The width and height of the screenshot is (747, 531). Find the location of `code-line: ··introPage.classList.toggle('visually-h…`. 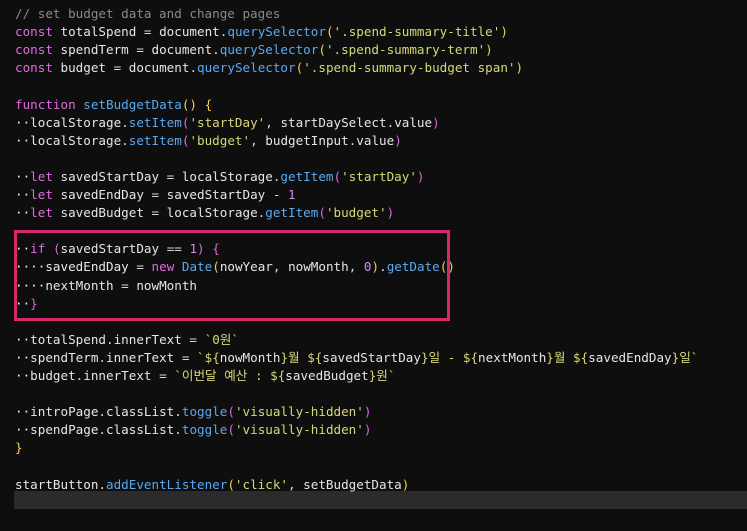

code-line: ··introPage.classList.toggle('visually-h… is located at coordinates (193, 412).